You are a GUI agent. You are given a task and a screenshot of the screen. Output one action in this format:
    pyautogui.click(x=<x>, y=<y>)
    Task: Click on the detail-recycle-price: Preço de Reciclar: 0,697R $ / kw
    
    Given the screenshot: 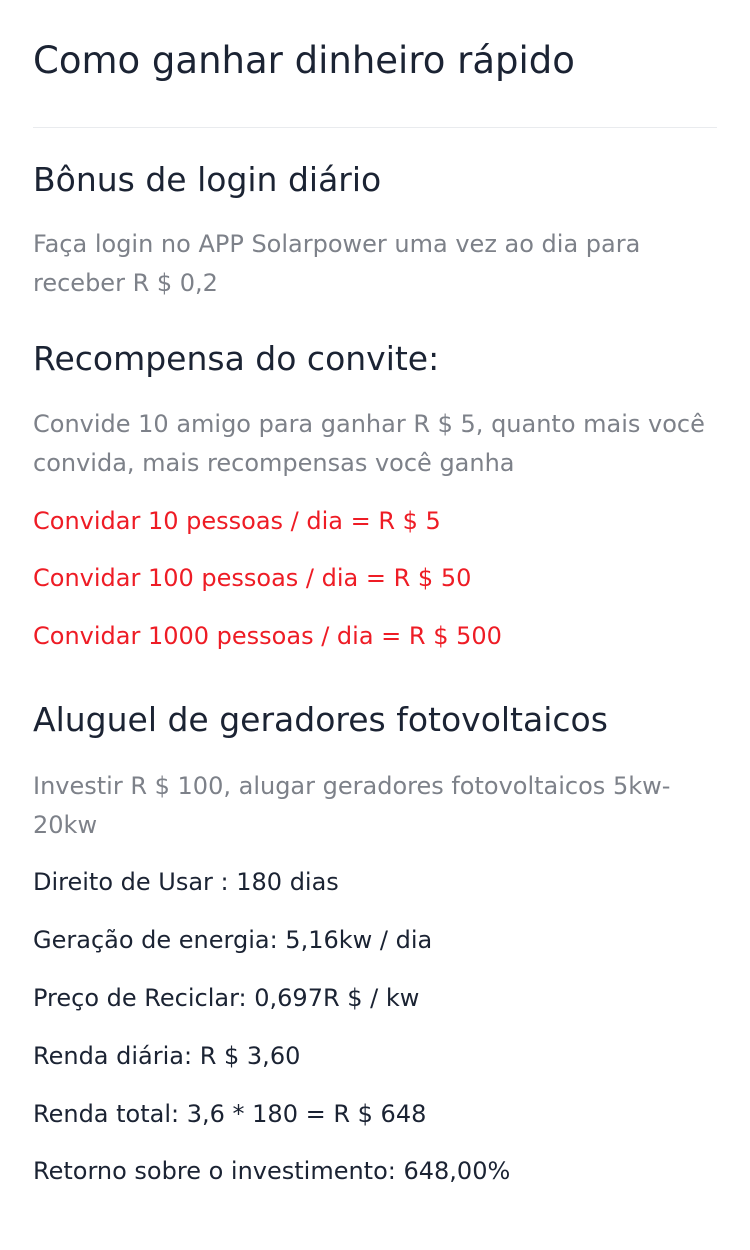 What is the action you would take?
    pyautogui.click(x=226, y=998)
    